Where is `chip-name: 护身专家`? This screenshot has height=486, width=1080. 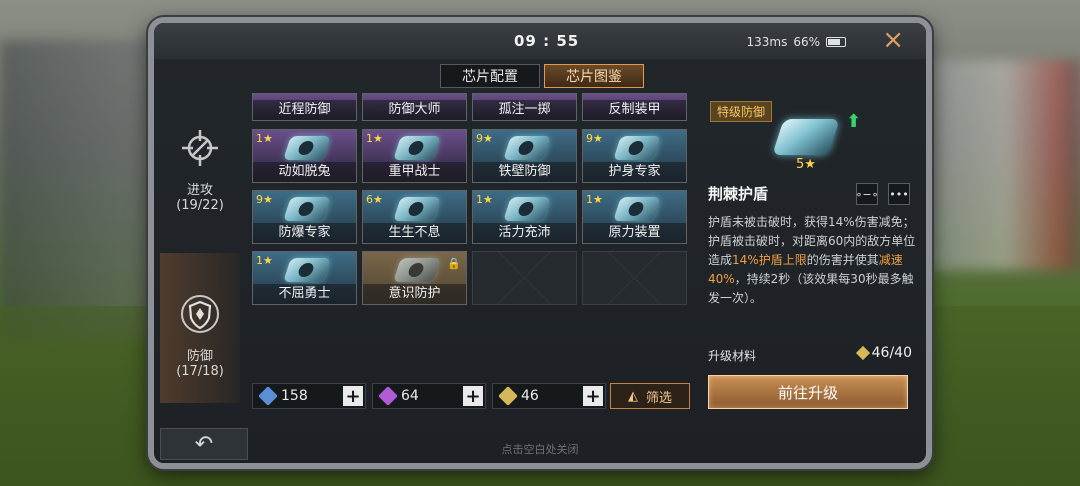
chip-name: 护身专家 is located at coordinates (634, 172).